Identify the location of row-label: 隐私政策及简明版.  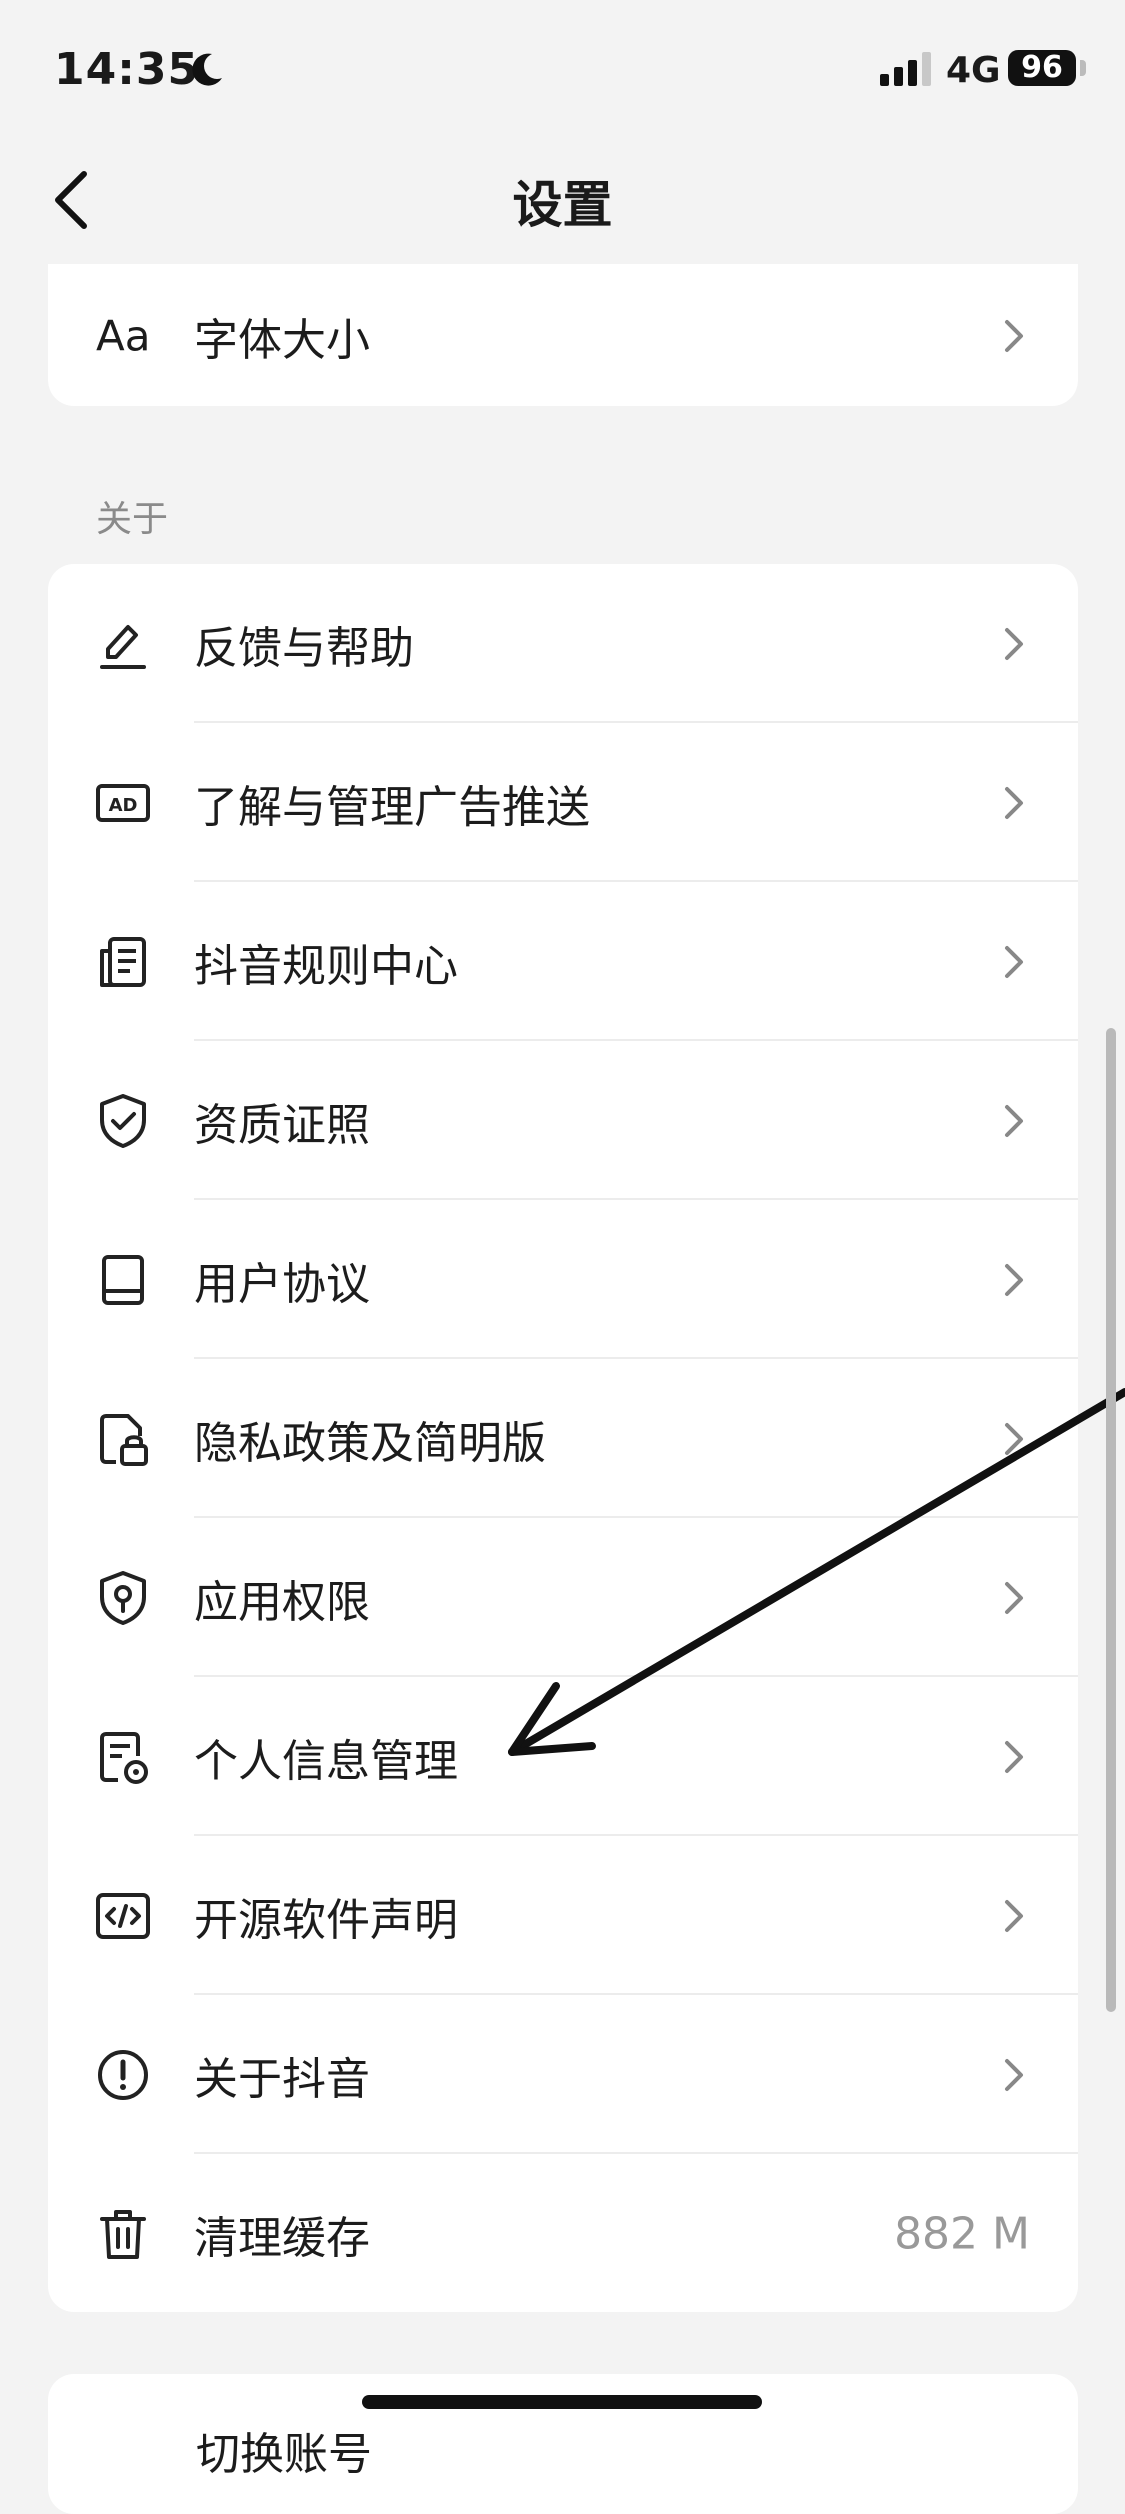
(370, 1443).